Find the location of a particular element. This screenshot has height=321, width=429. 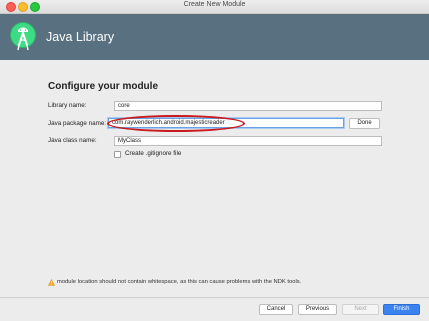

next-button: Next is located at coordinates (360, 309).